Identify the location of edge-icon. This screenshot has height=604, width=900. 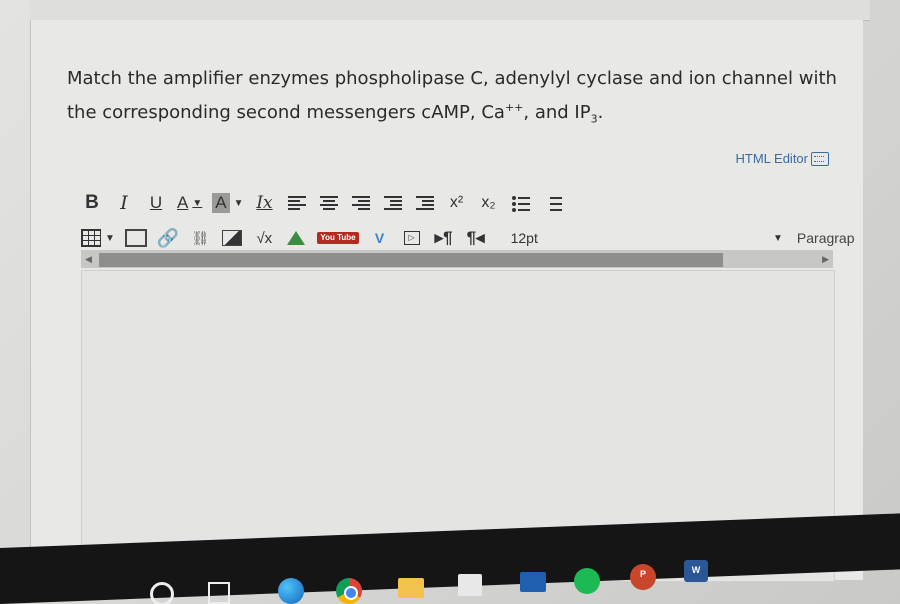
(291, 591).